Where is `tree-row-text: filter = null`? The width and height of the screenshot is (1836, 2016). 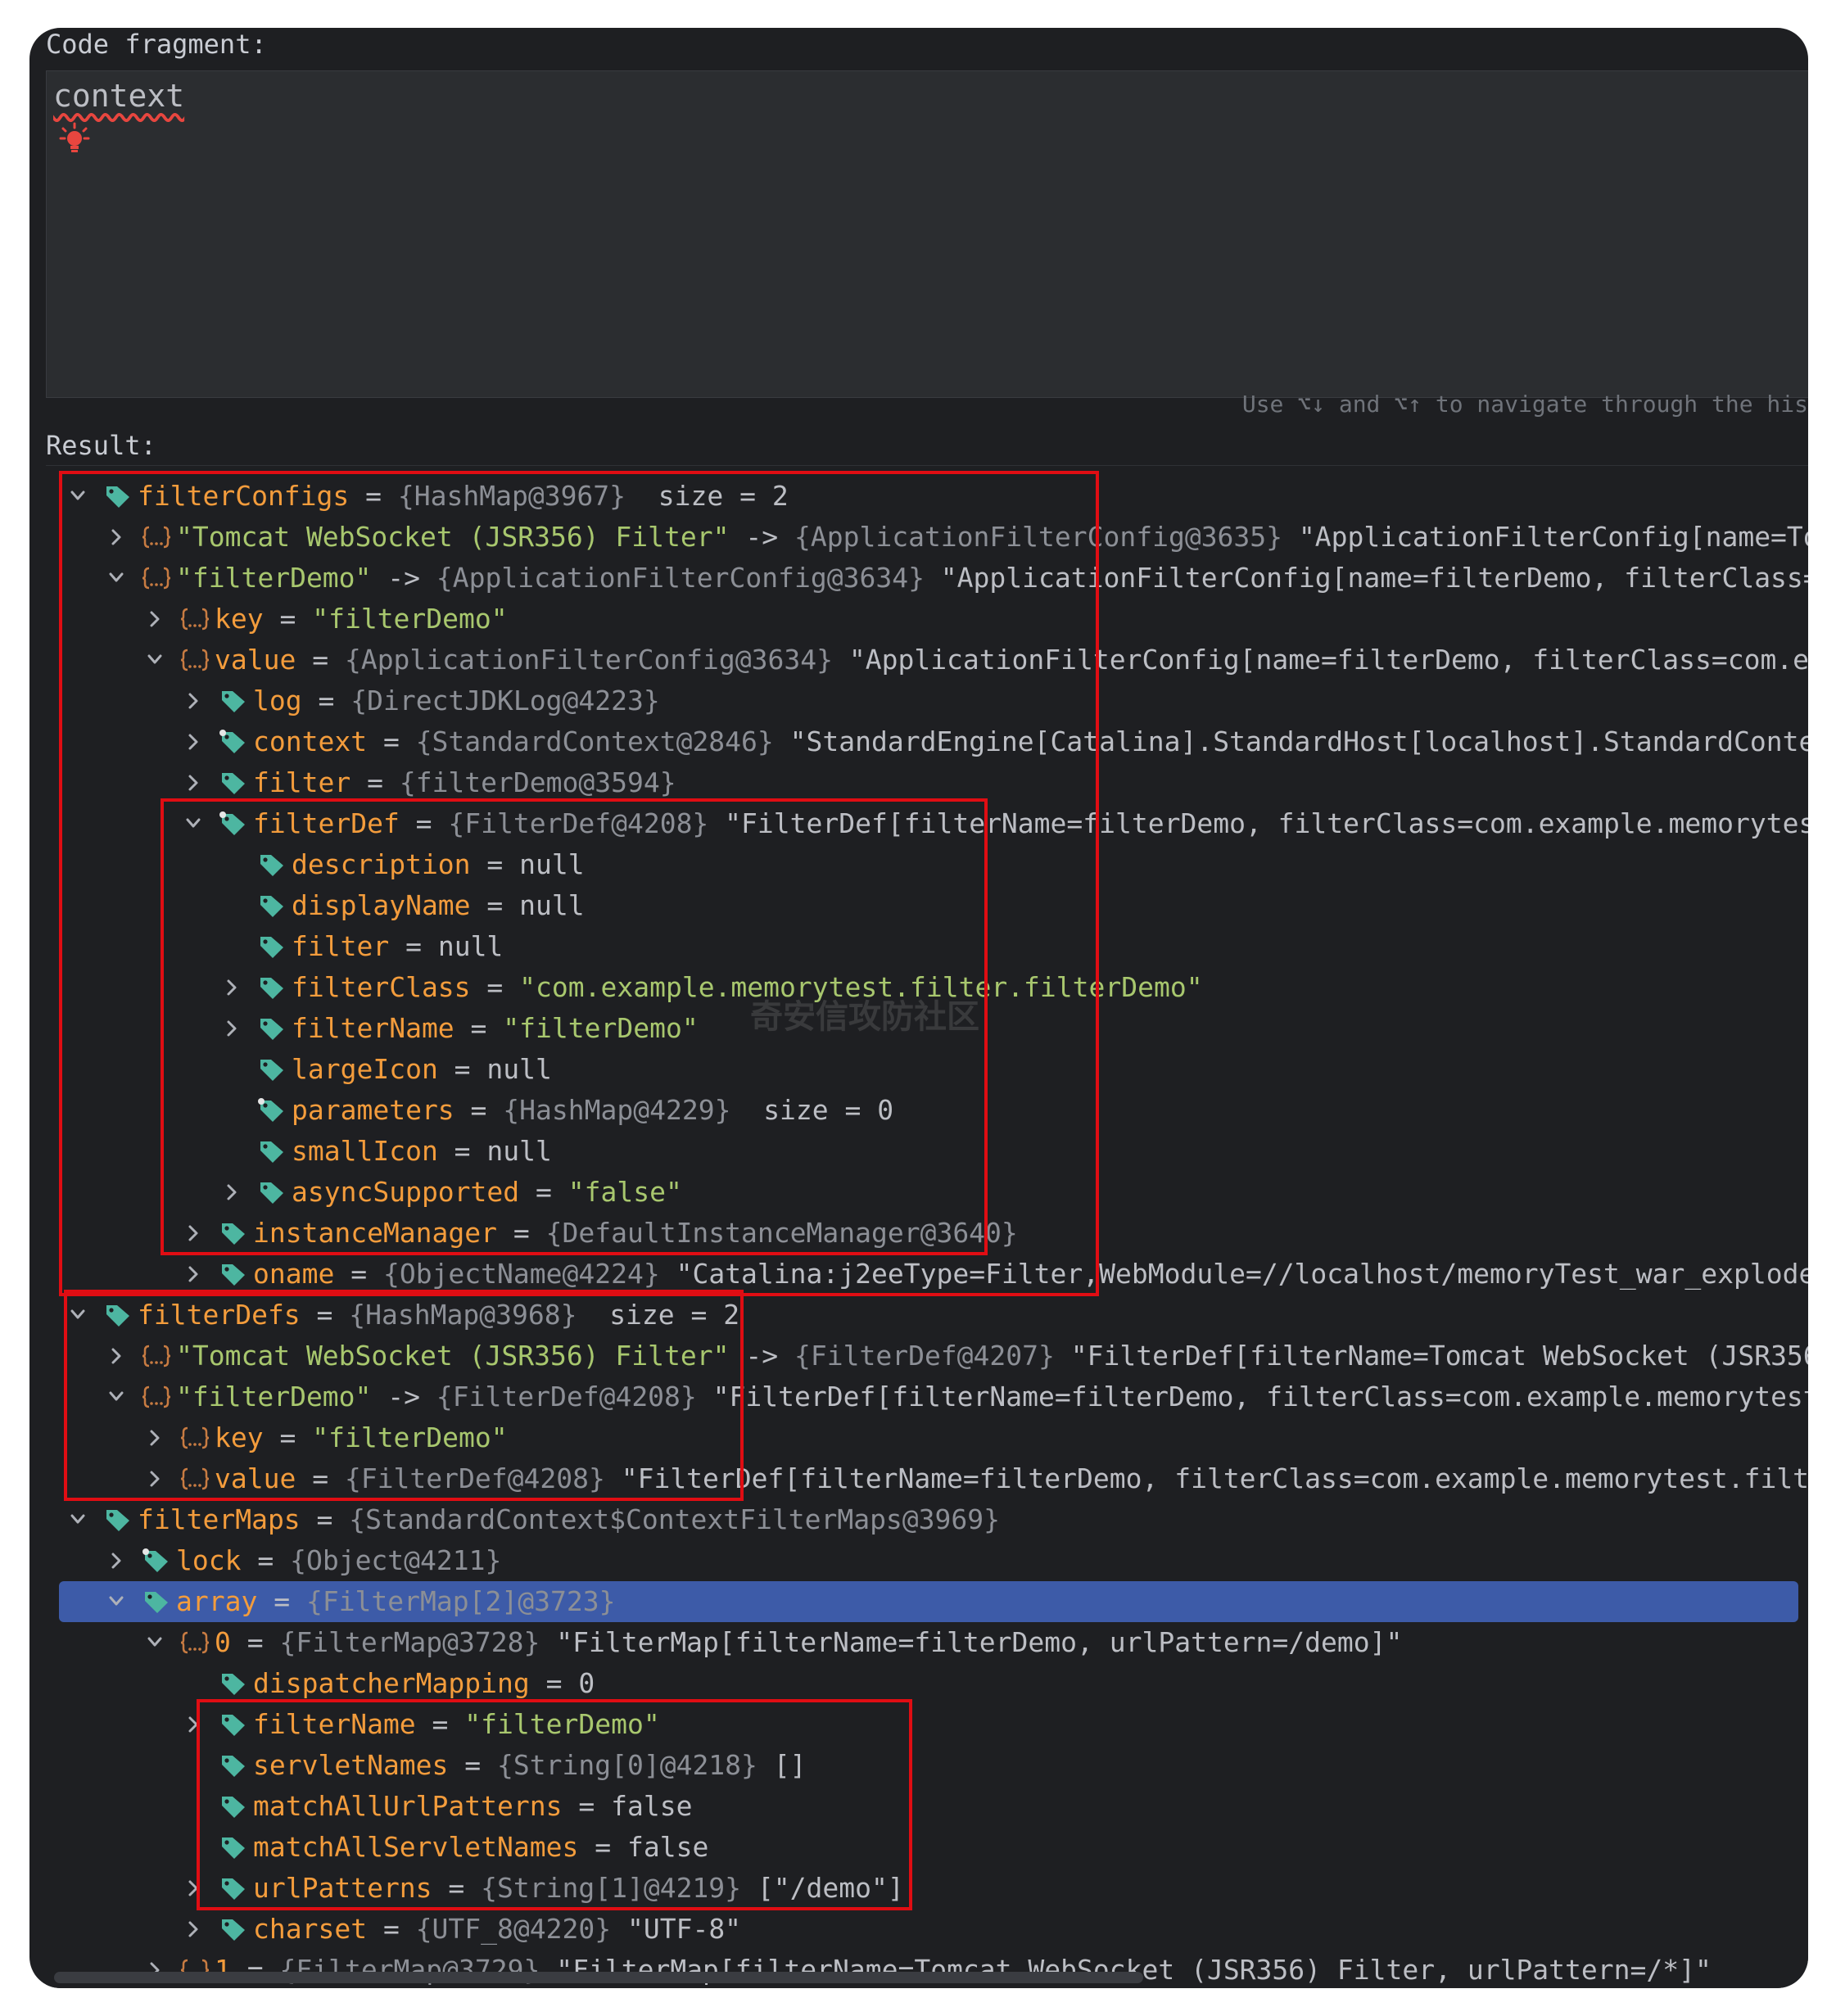
tree-row-text: filter = null is located at coordinates (397, 947).